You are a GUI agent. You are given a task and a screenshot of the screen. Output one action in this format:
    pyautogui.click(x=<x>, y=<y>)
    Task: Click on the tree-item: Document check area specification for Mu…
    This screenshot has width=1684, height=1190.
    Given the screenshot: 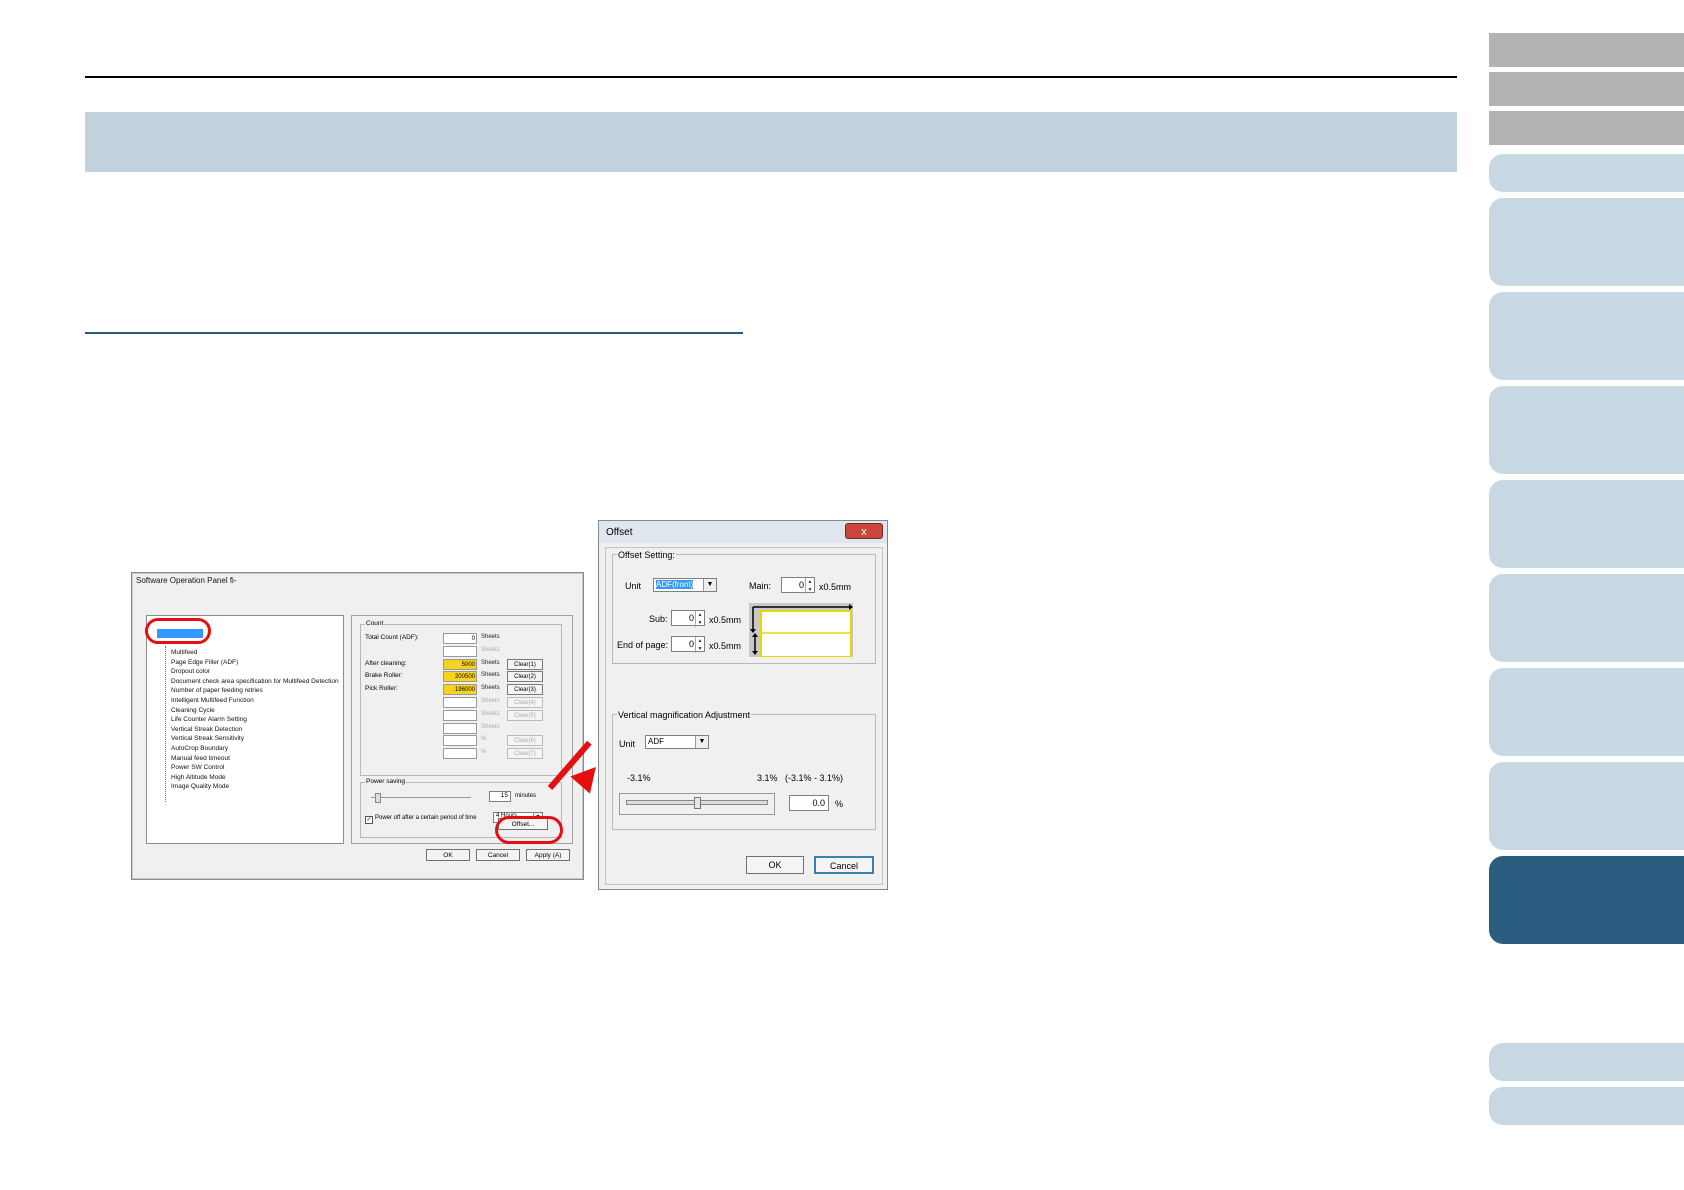 What is the action you would take?
    pyautogui.click(x=255, y=681)
    